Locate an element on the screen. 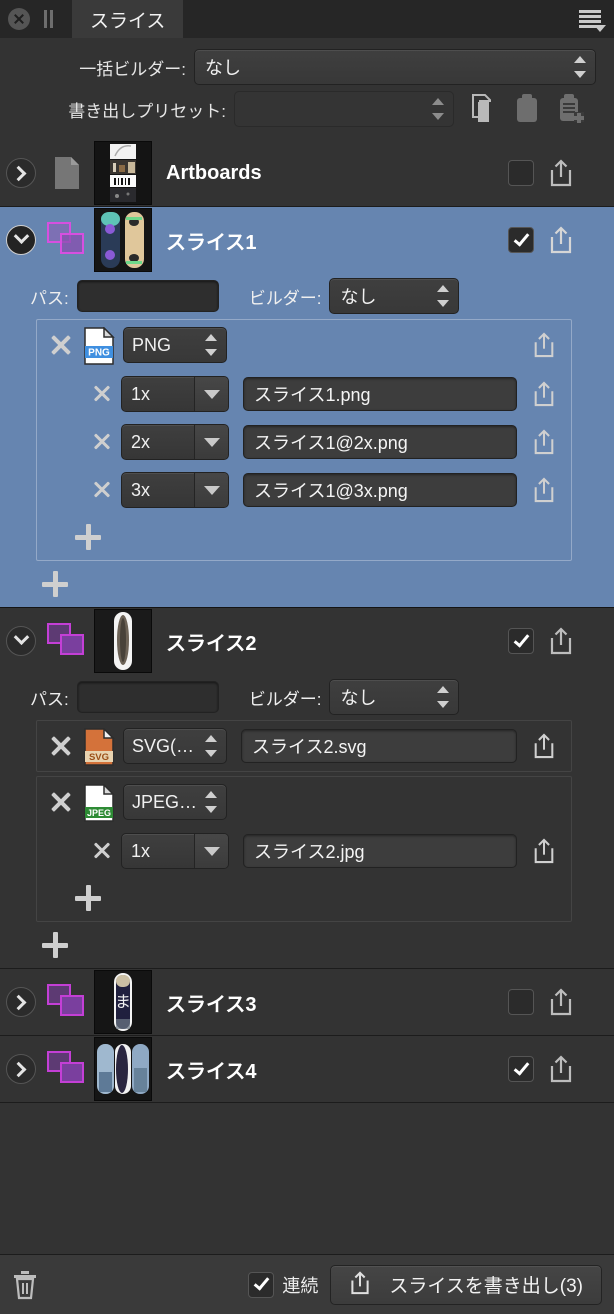 Image resolution: width=614 pixels, height=1314 pixels. row-actions is located at coordinates (561, 173).